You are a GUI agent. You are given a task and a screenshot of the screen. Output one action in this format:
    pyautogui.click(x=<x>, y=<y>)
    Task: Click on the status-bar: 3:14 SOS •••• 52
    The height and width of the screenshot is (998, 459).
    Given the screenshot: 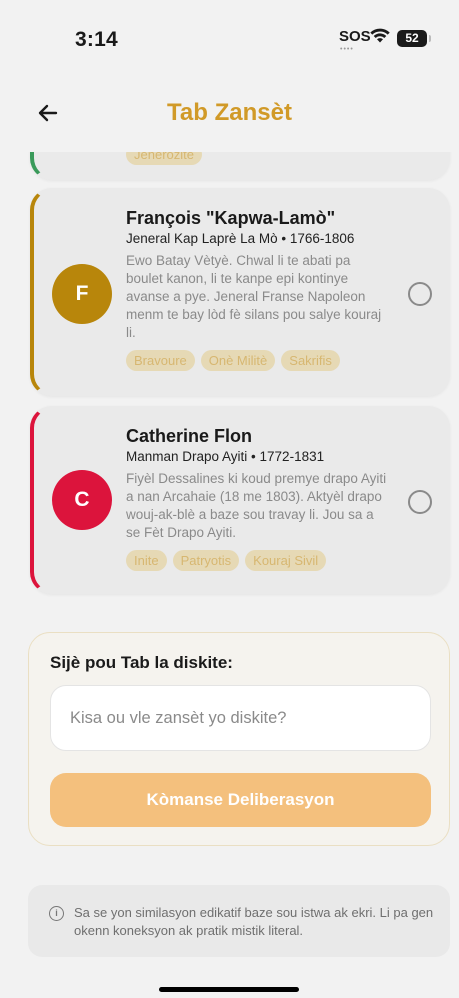 What is the action you would take?
    pyautogui.click(x=229, y=40)
    